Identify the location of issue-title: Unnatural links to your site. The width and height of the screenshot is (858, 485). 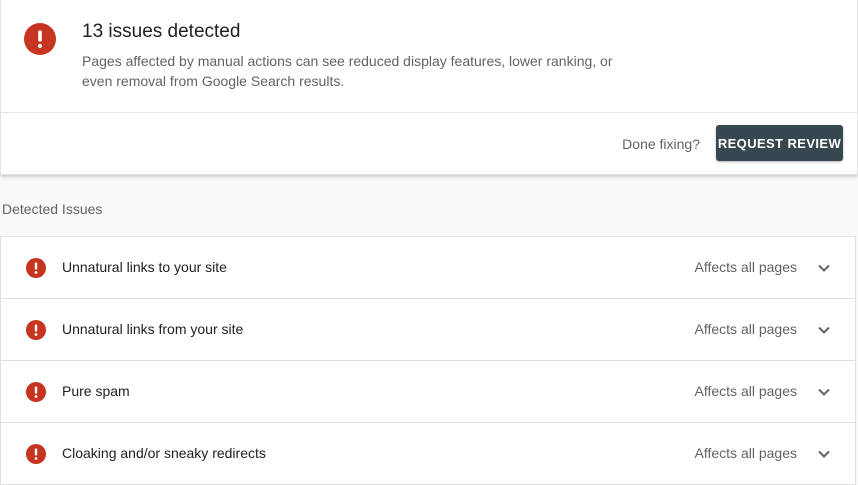
(144, 267).